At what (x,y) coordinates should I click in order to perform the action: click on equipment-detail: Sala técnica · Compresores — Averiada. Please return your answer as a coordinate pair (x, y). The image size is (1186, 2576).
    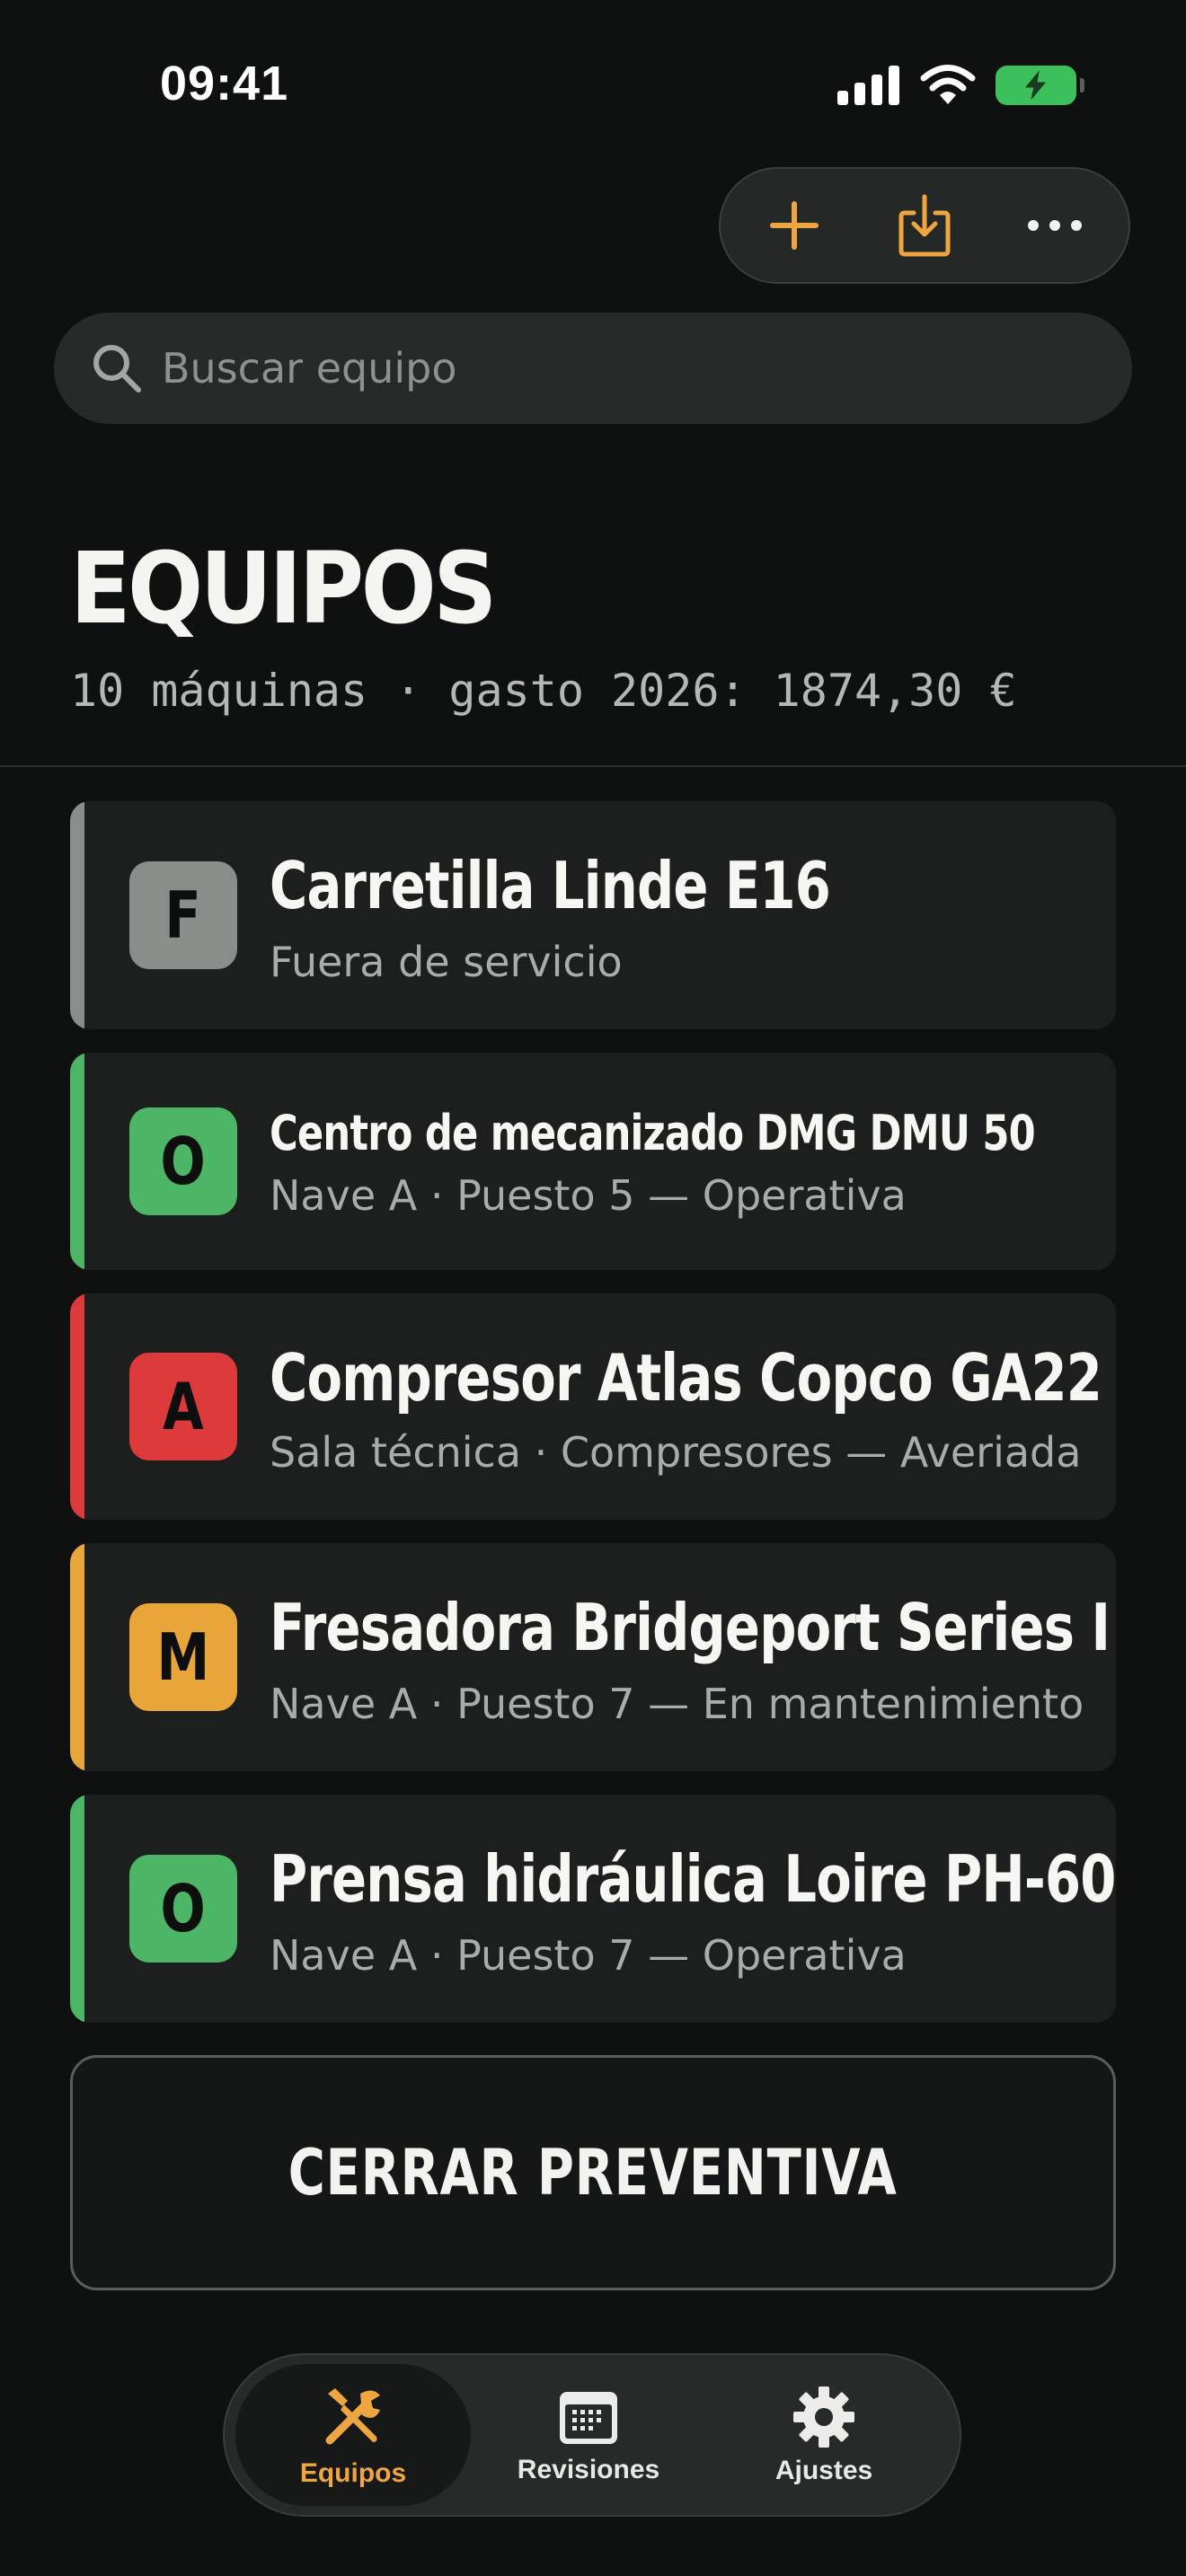
    Looking at the image, I should click on (676, 1452).